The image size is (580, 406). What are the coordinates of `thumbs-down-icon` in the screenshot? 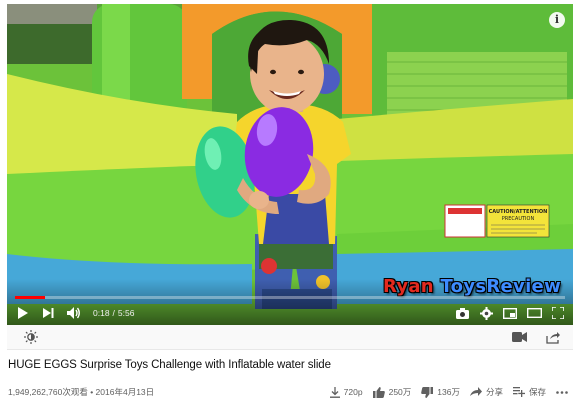 It's located at (427, 392).